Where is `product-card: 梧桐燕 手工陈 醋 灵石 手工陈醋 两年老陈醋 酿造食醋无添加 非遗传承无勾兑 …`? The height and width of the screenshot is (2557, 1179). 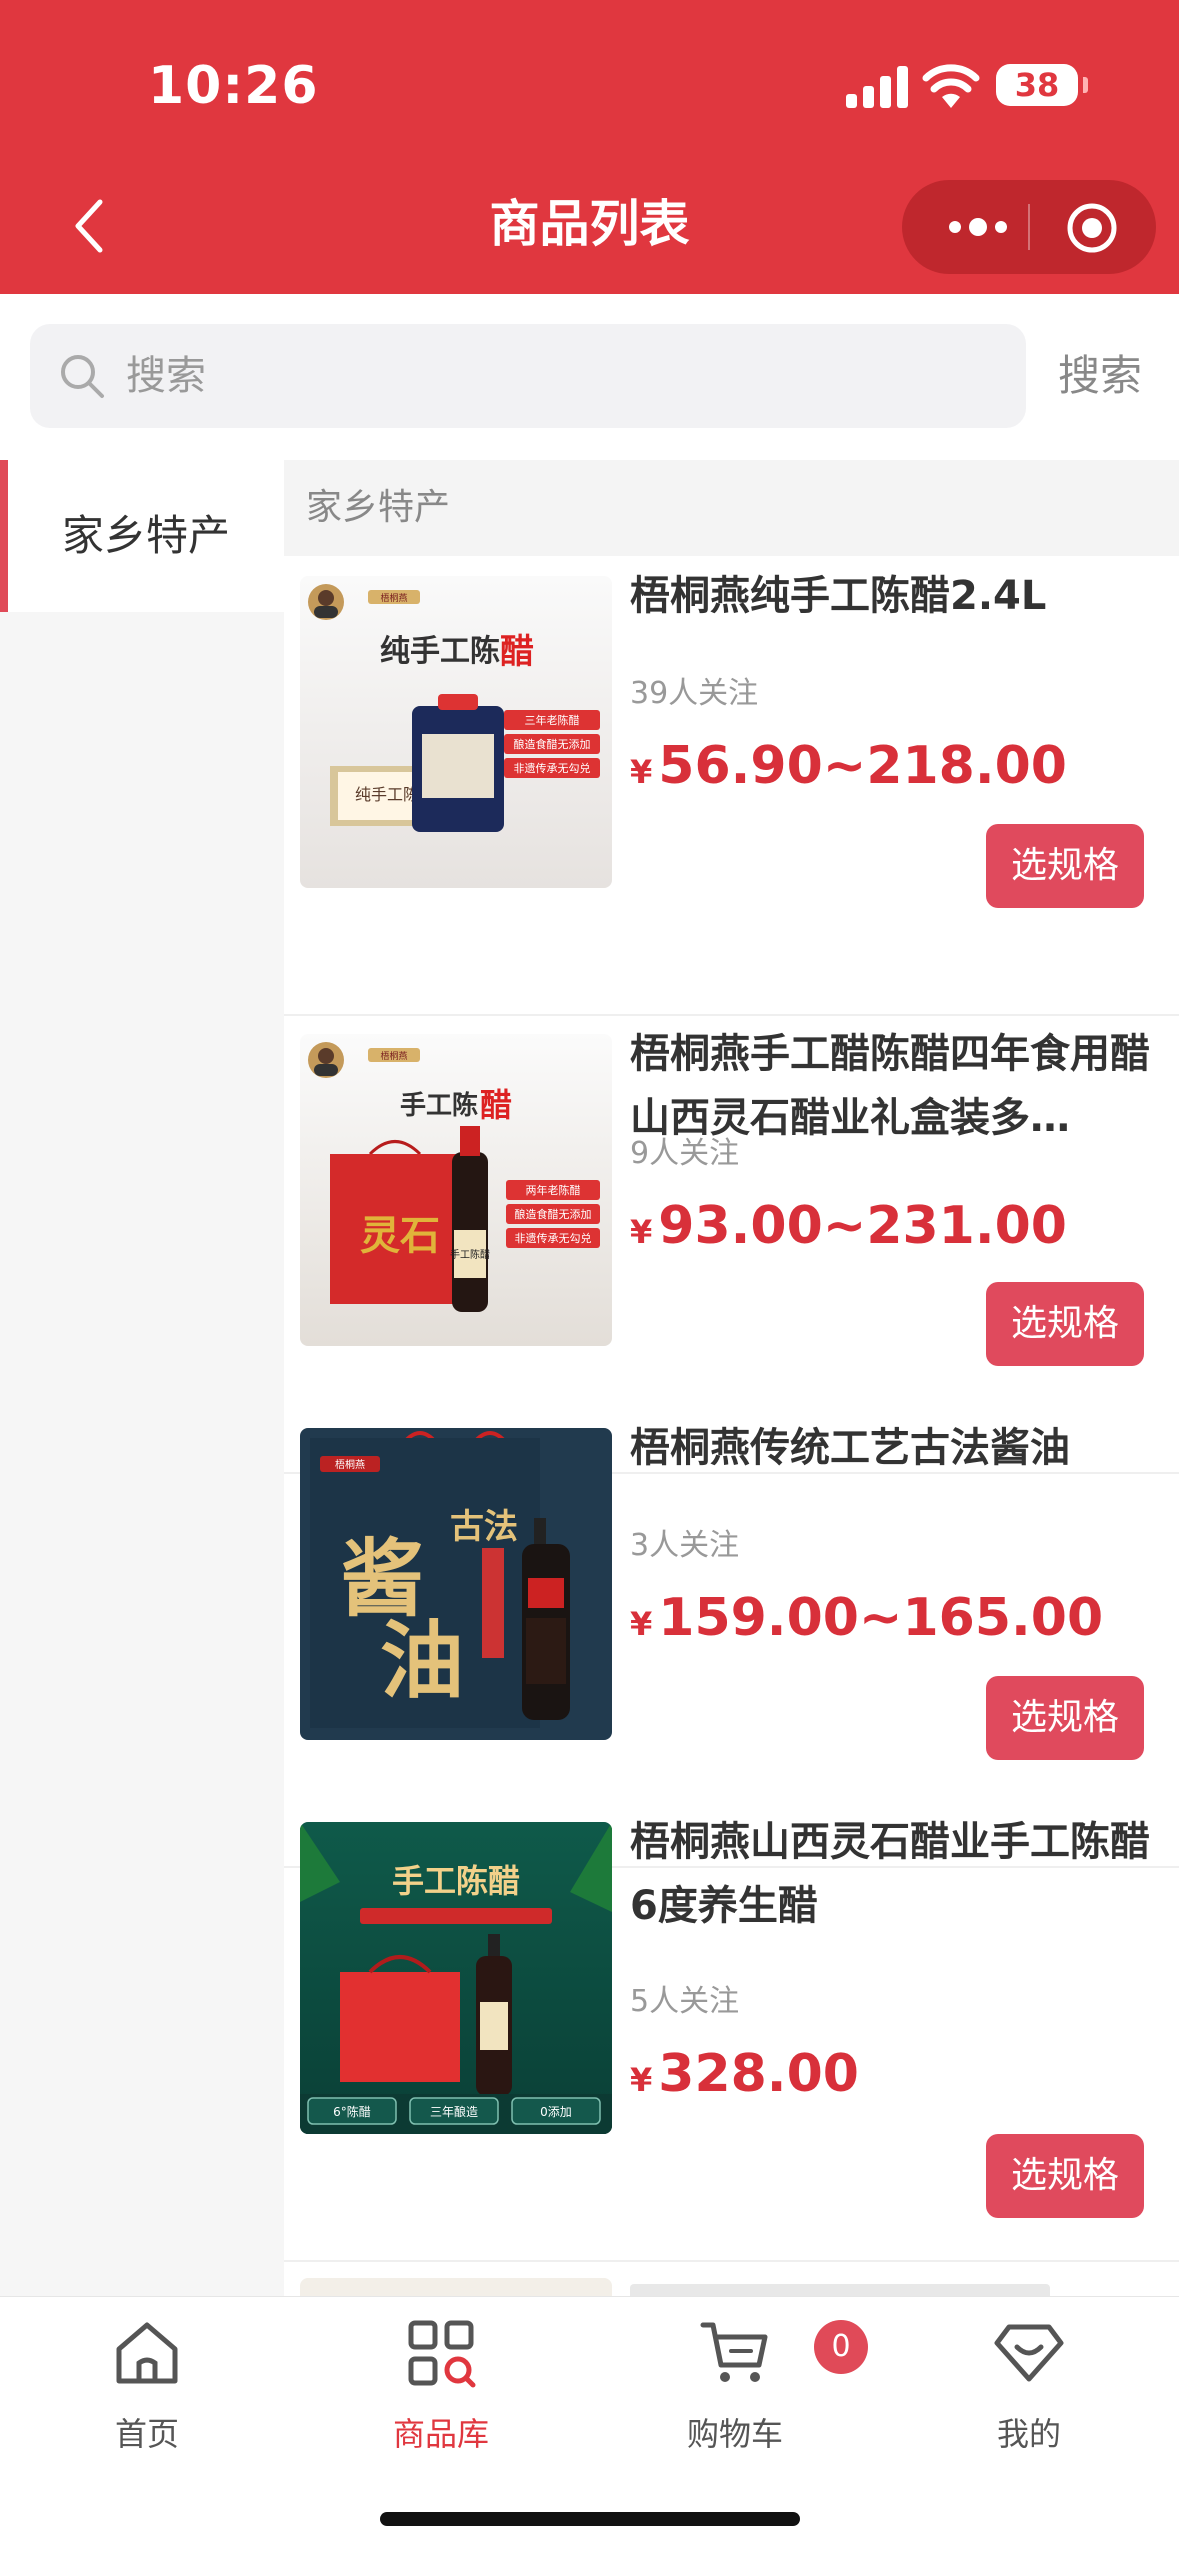
product-card: 梧桐燕 手工陈 醋 灵石 手工陈醋 两年老陈醋 酿造食醋无添加 非遗传承无勾兑 … is located at coordinates (731, 1245).